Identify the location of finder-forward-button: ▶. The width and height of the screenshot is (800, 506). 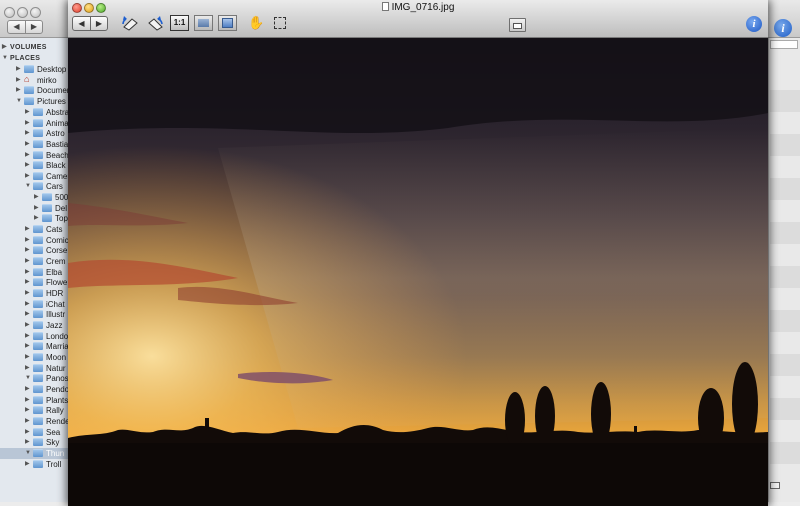
(33, 27).